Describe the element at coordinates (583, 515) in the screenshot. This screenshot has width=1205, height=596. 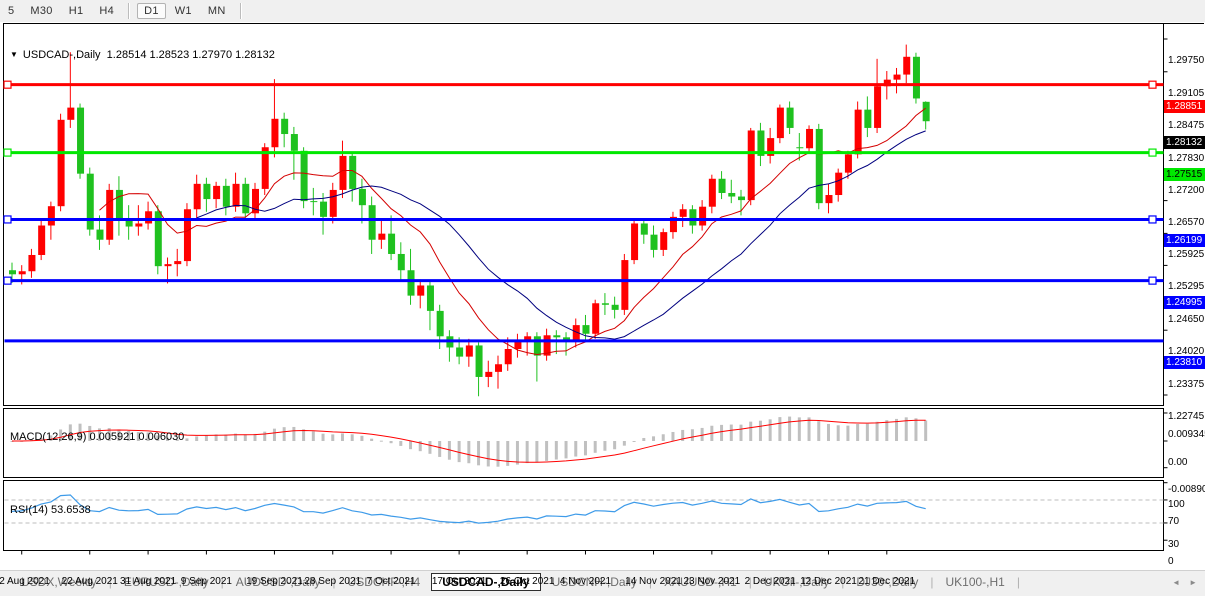
I see `rsi-panel-plot` at that location.